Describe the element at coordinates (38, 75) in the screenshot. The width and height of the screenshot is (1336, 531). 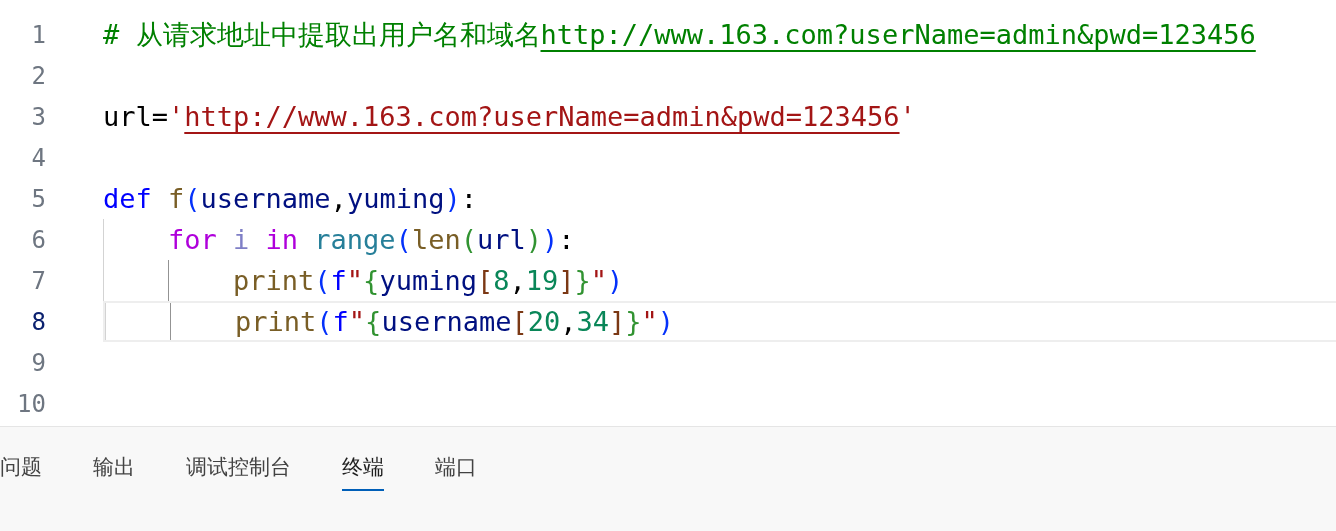
I see `line-number: 2` at that location.